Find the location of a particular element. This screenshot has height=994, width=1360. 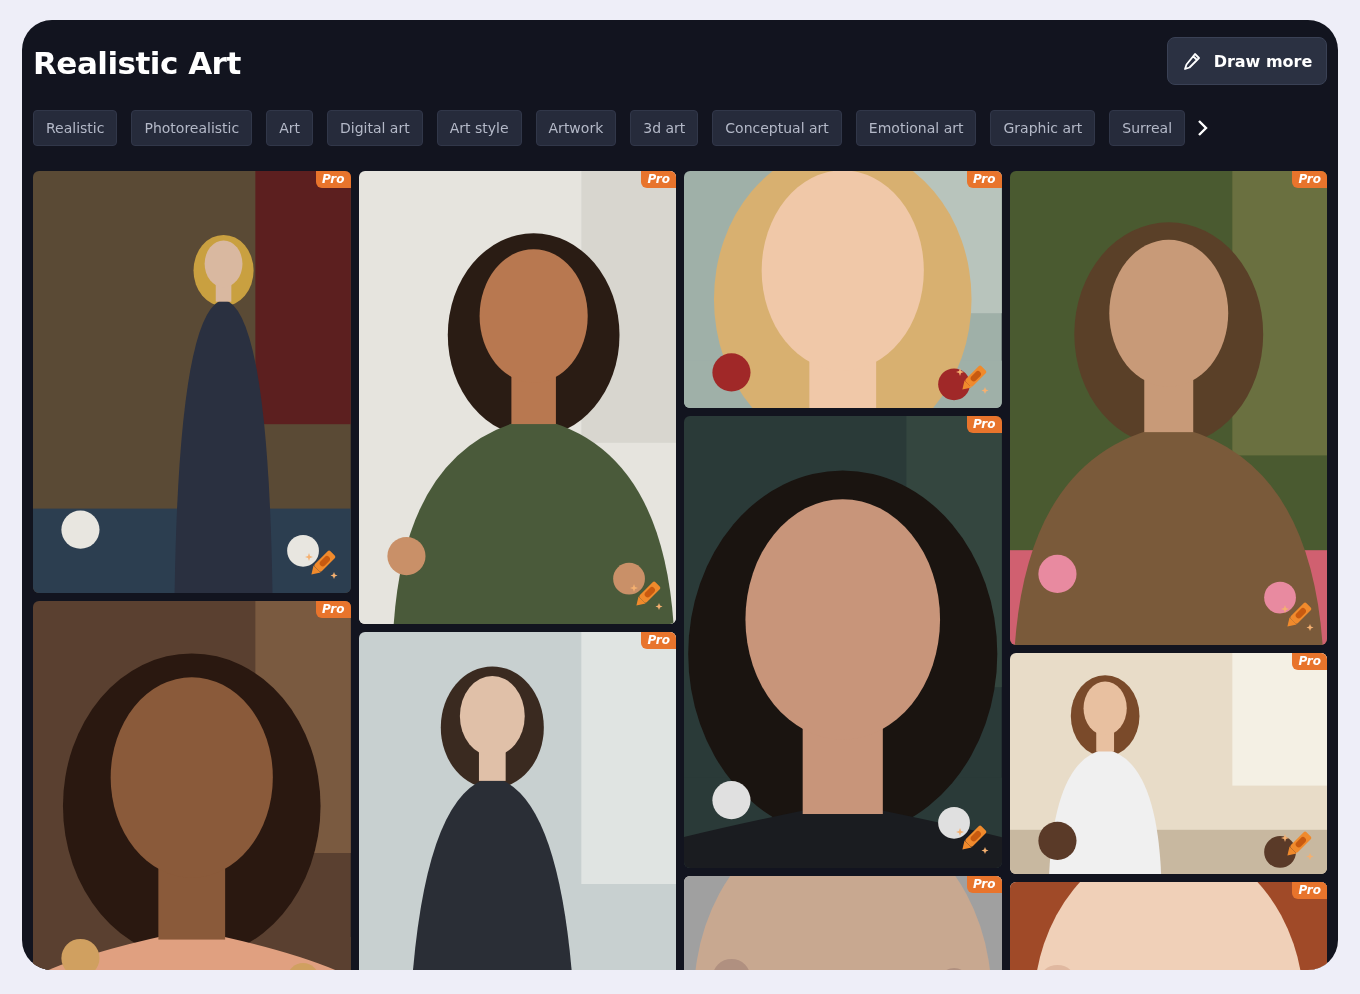

tag-chip: Emotional art is located at coordinates (916, 128).